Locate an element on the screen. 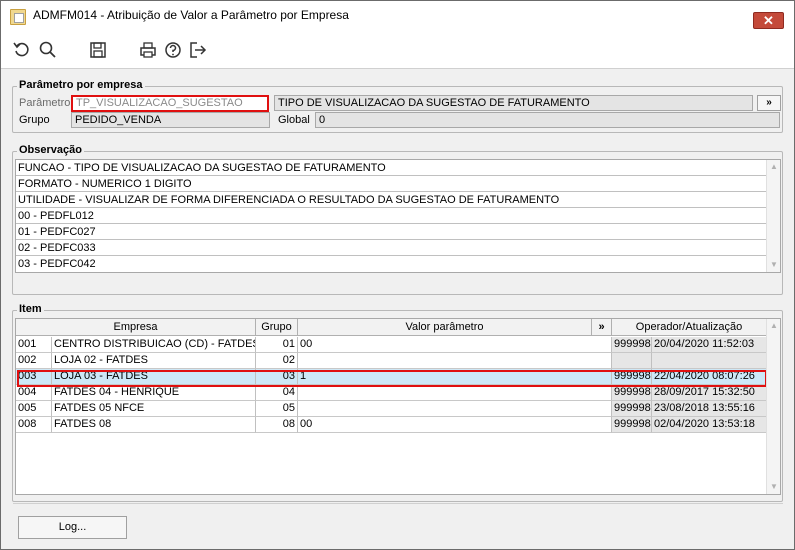 The height and width of the screenshot is (550, 795). cell-code: 008 is located at coordinates (34, 425).